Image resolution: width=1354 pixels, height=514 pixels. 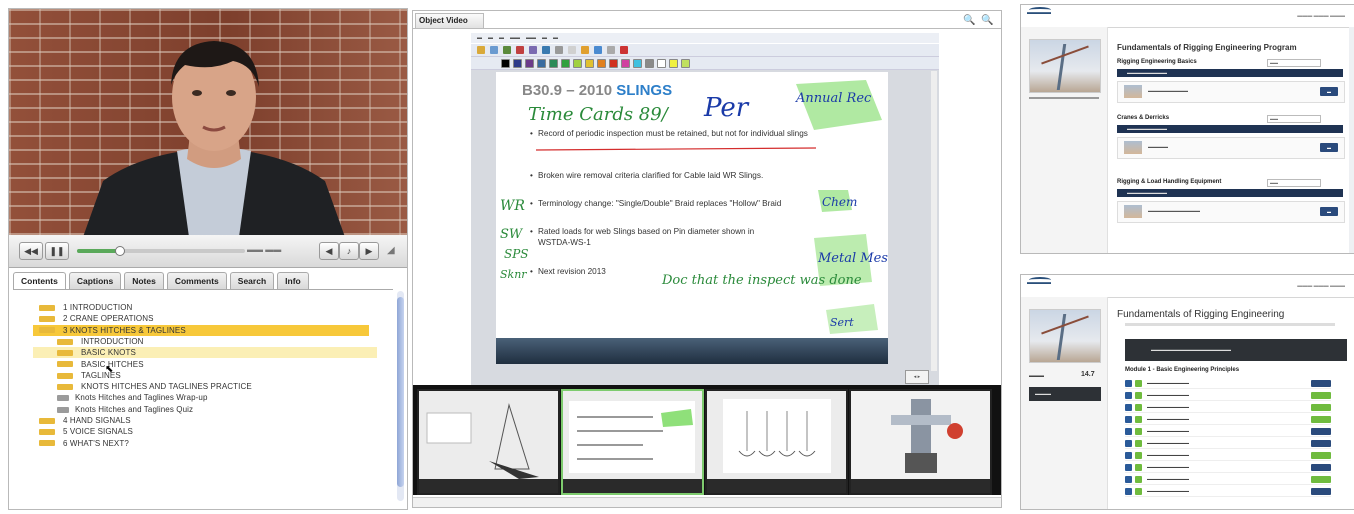 What do you see at coordinates (1231, 92) in the screenshot?
I see `course-row: ▬▬▬▬▬▬▬▬▬▬ ▬` at bounding box center [1231, 92].